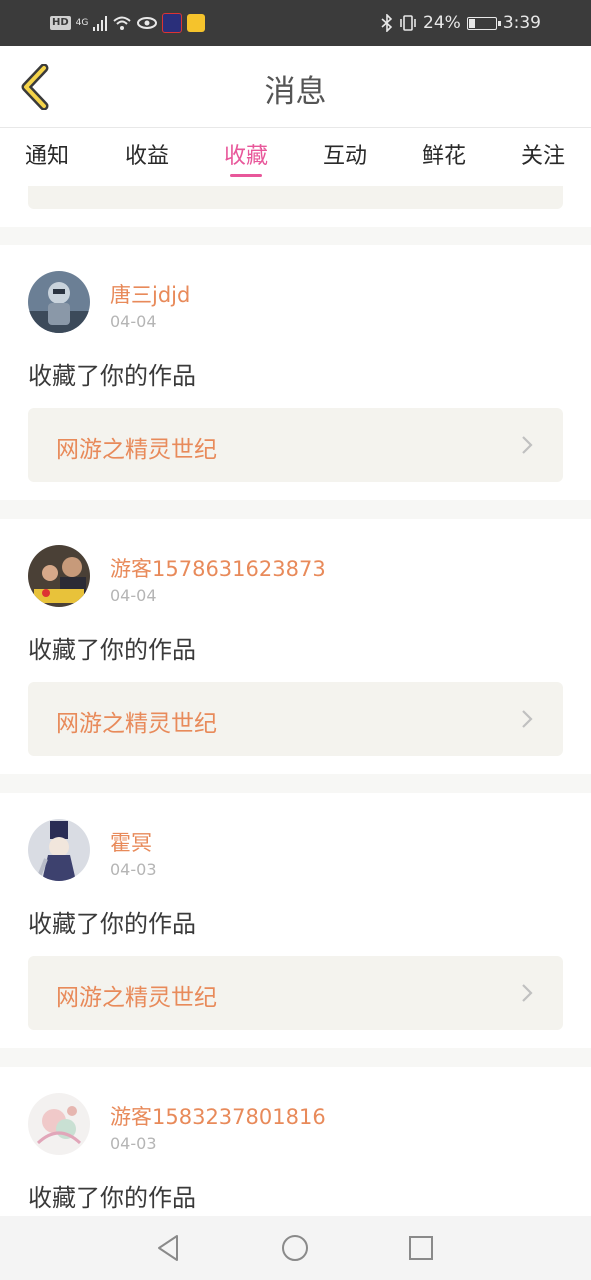 The image size is (591, 1280). What do you see at coordinates (131, 842) in the screenshot?
I see `username: 霍冥` at bounding box center [131, 842].